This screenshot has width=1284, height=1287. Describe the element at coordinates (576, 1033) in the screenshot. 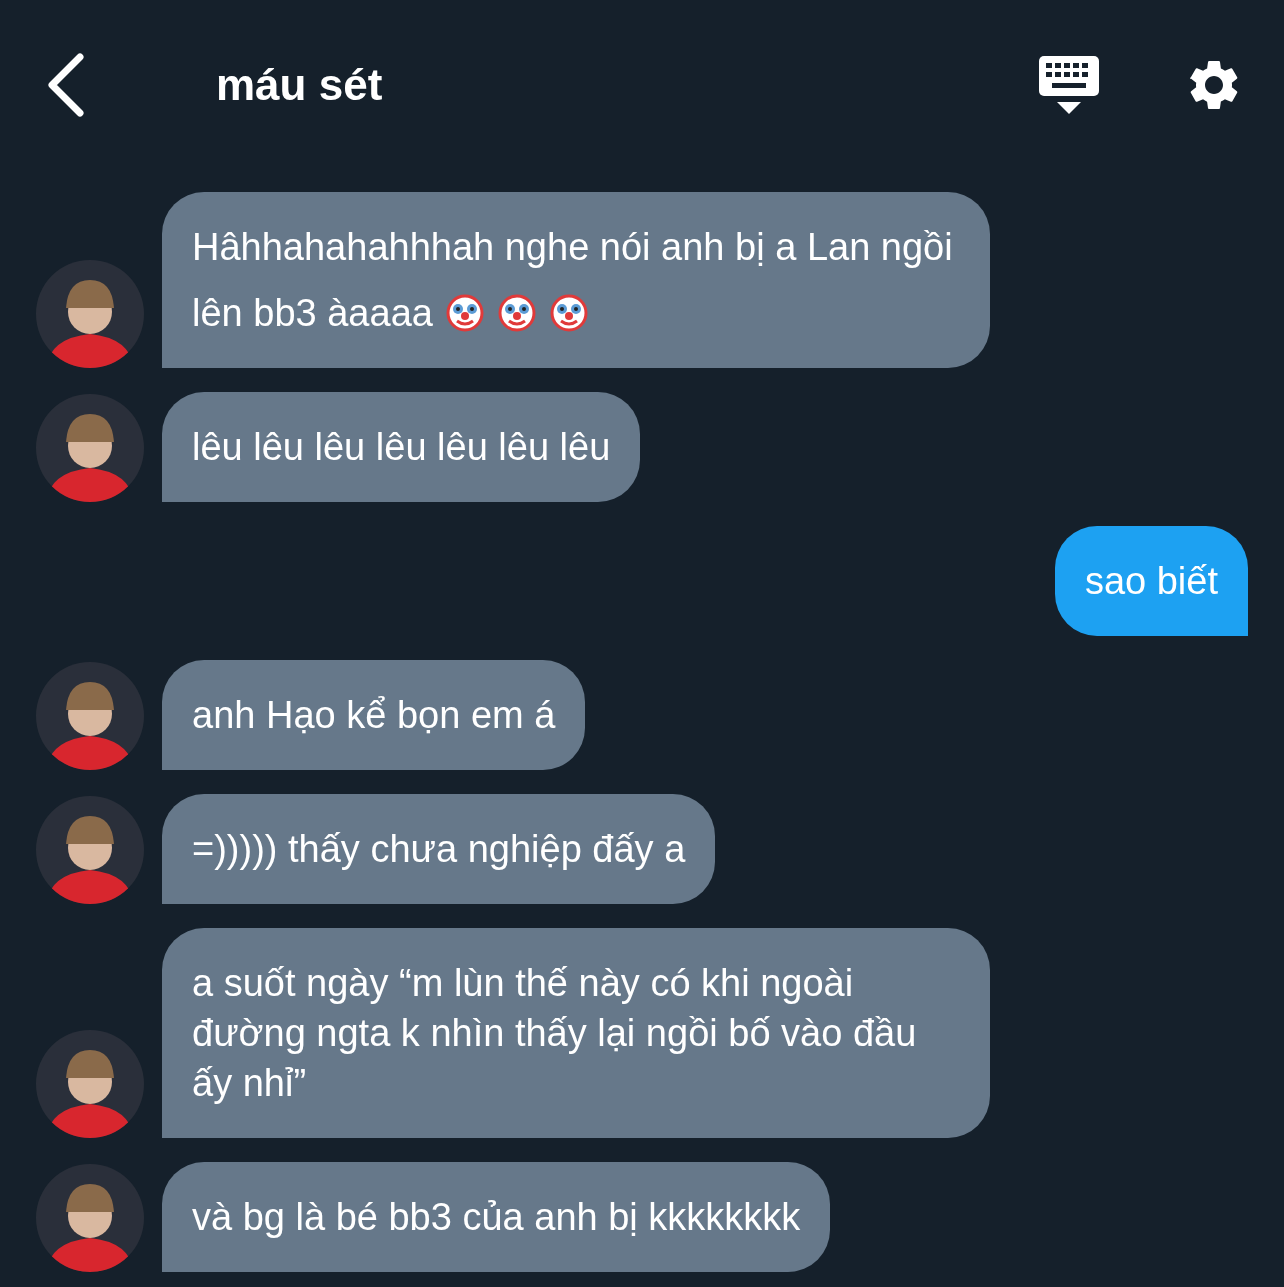

I see `message-bubble: a suốt ngày “m lùn thế này có khi ngoài đường ngta k nhìn thấy lại ngồi bố vào đầu ấy nhỉ”` at that location.